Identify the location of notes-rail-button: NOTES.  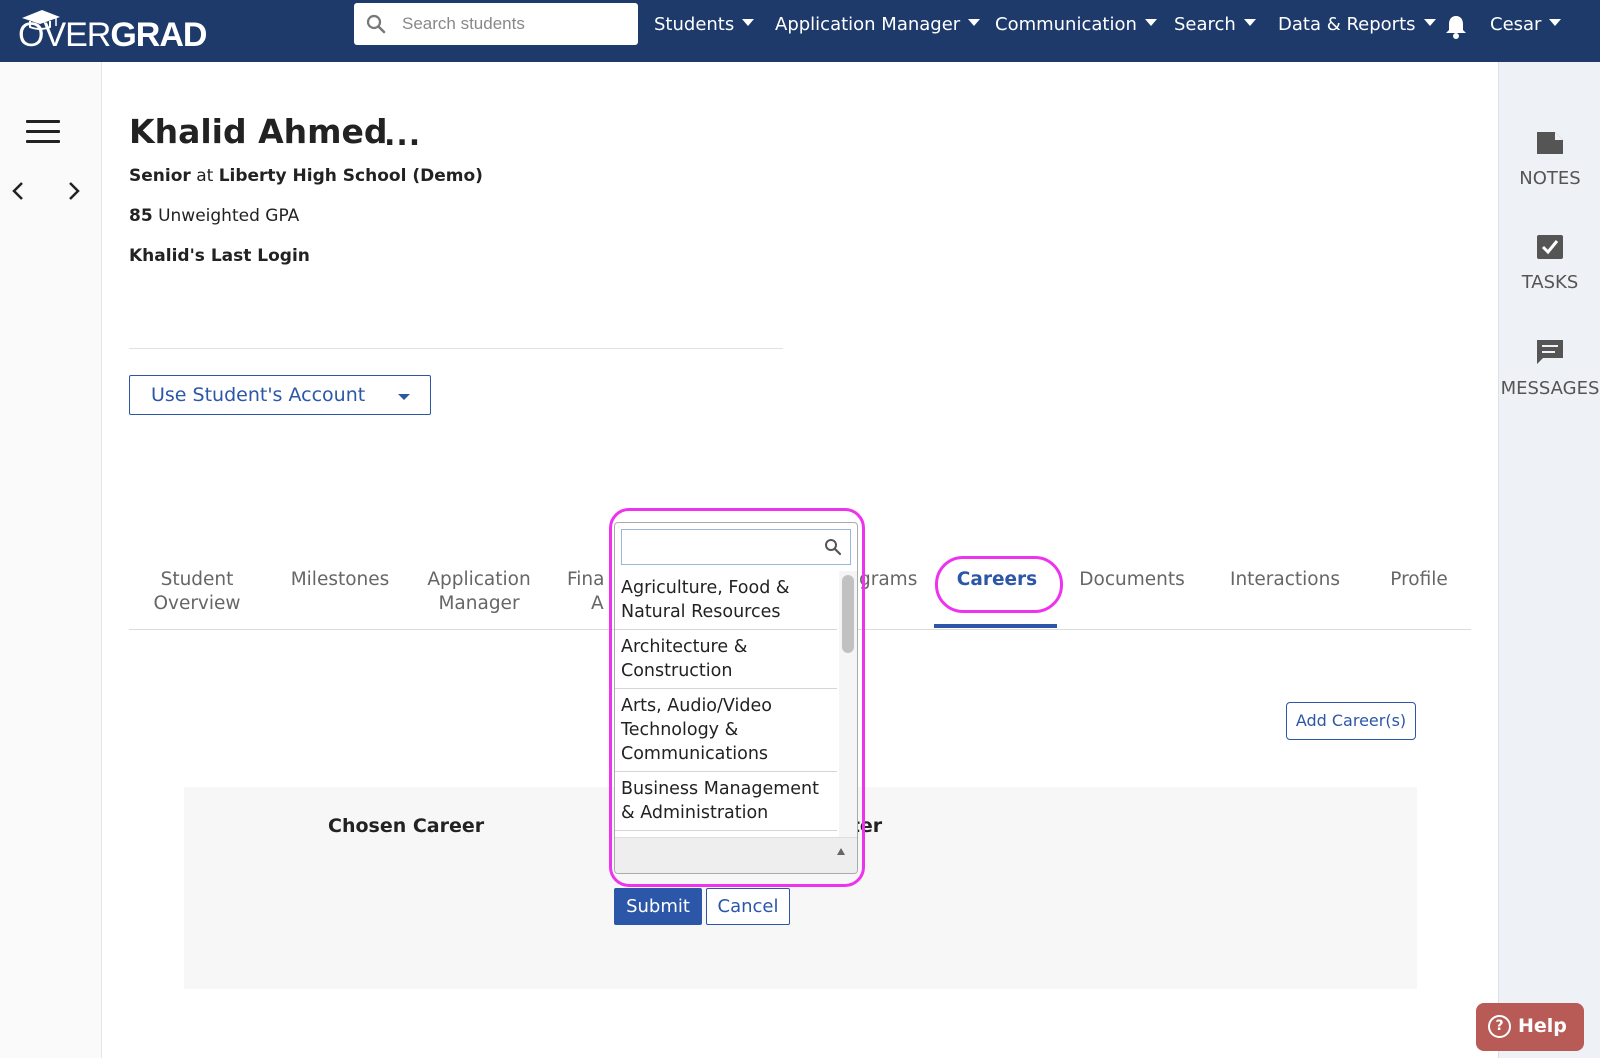
(1549, 159).